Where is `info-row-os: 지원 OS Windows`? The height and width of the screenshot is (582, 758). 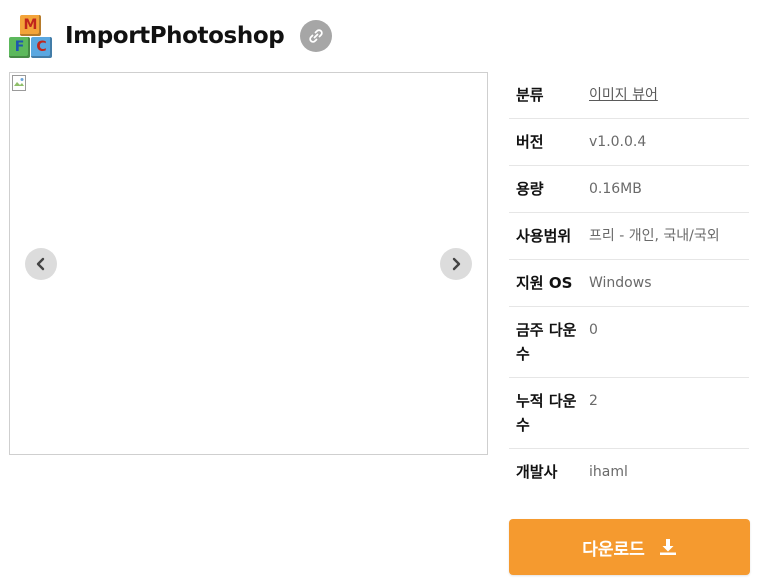 info-row-os: 지원 OS Windows is located at coordinates (629, 283).